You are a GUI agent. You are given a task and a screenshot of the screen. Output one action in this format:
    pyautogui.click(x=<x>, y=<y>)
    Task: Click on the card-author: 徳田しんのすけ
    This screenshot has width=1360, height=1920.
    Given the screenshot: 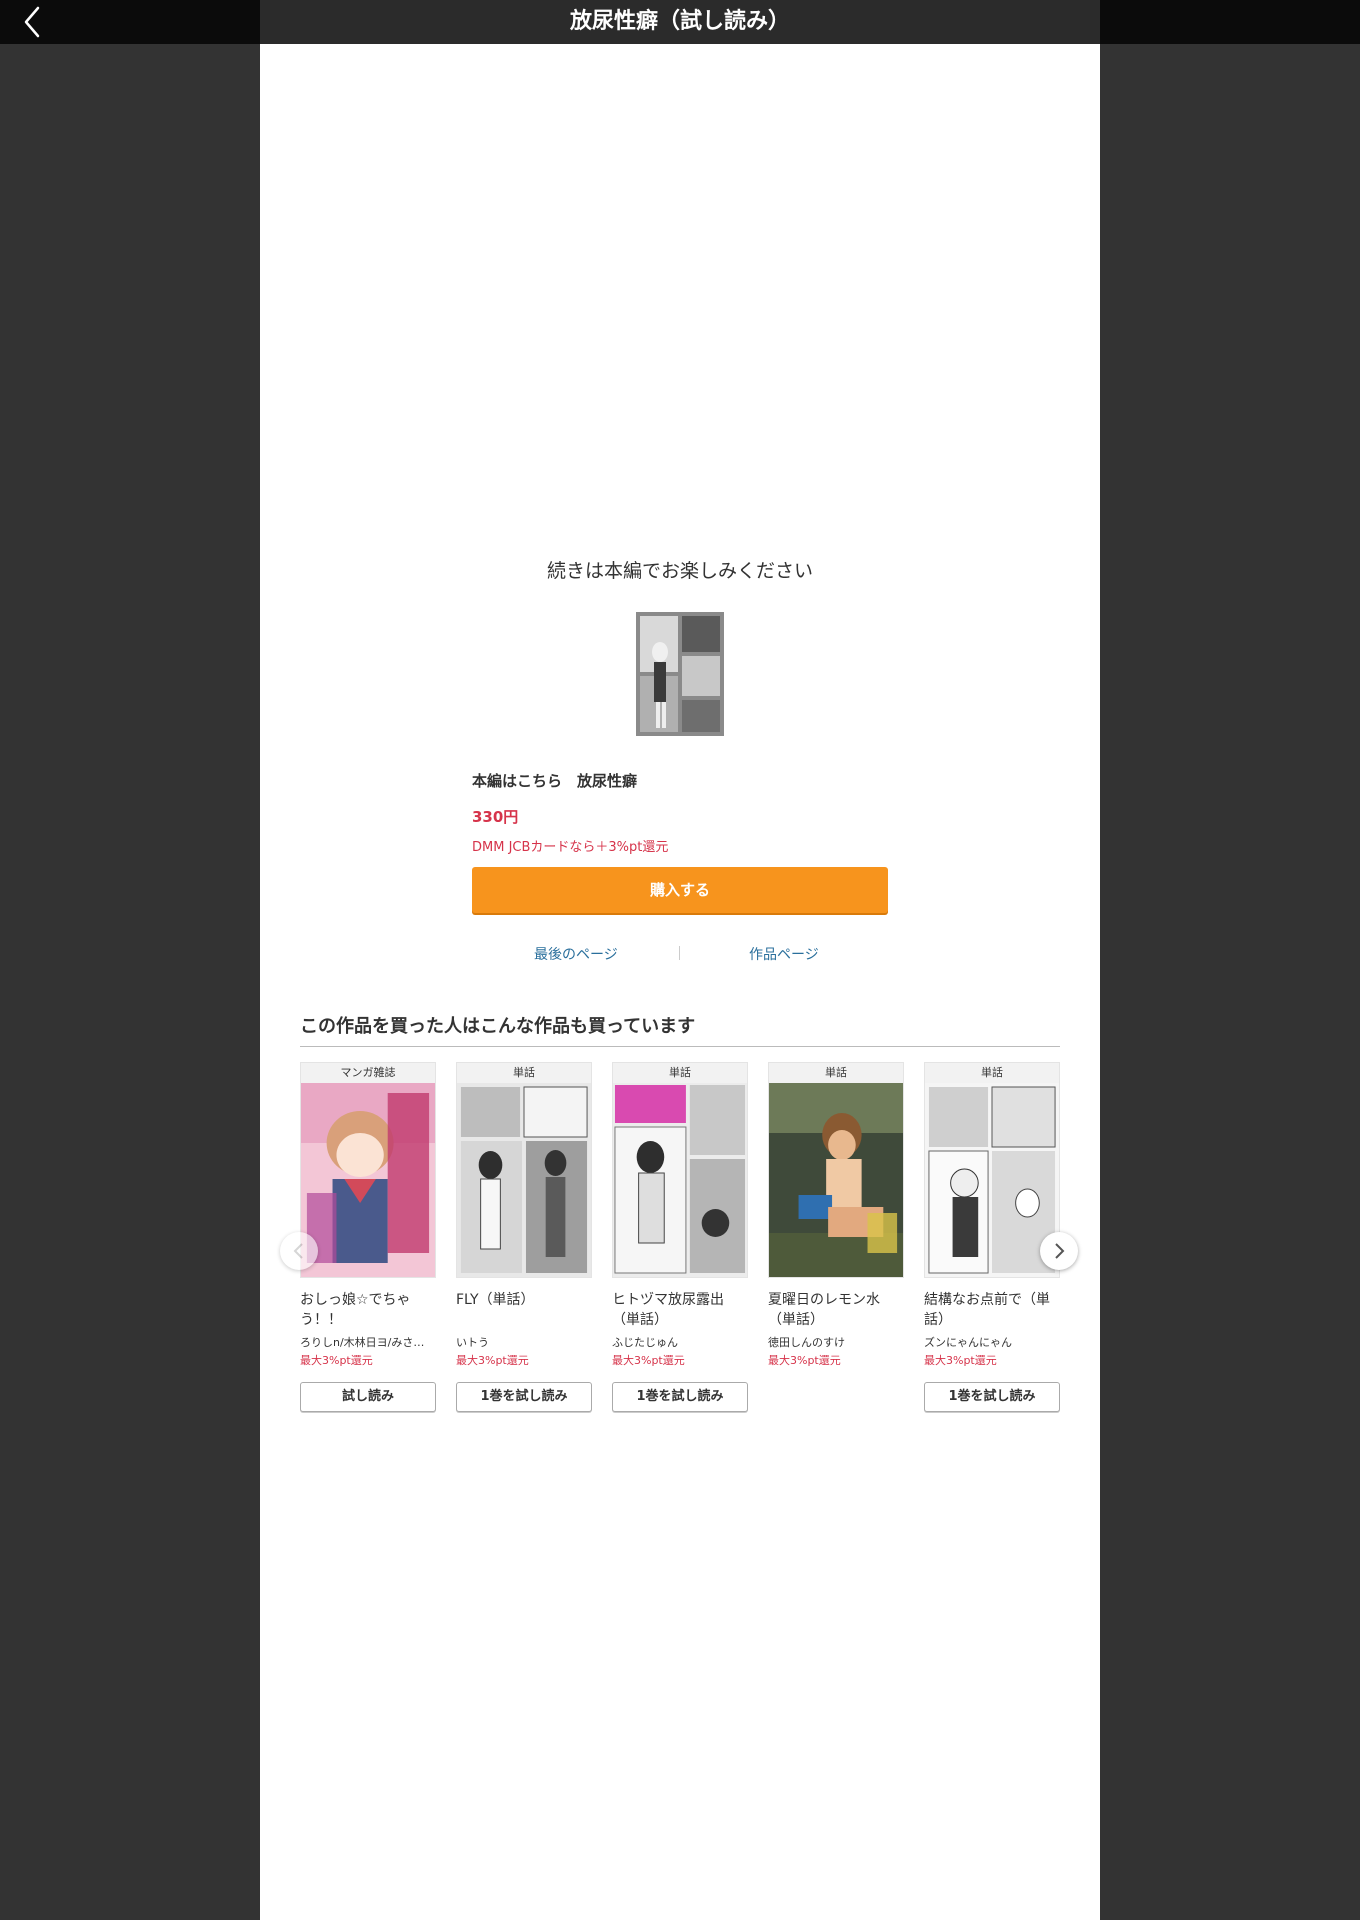 What is the action you would take?
    pyautogui.click(x=836, y=1342)
    